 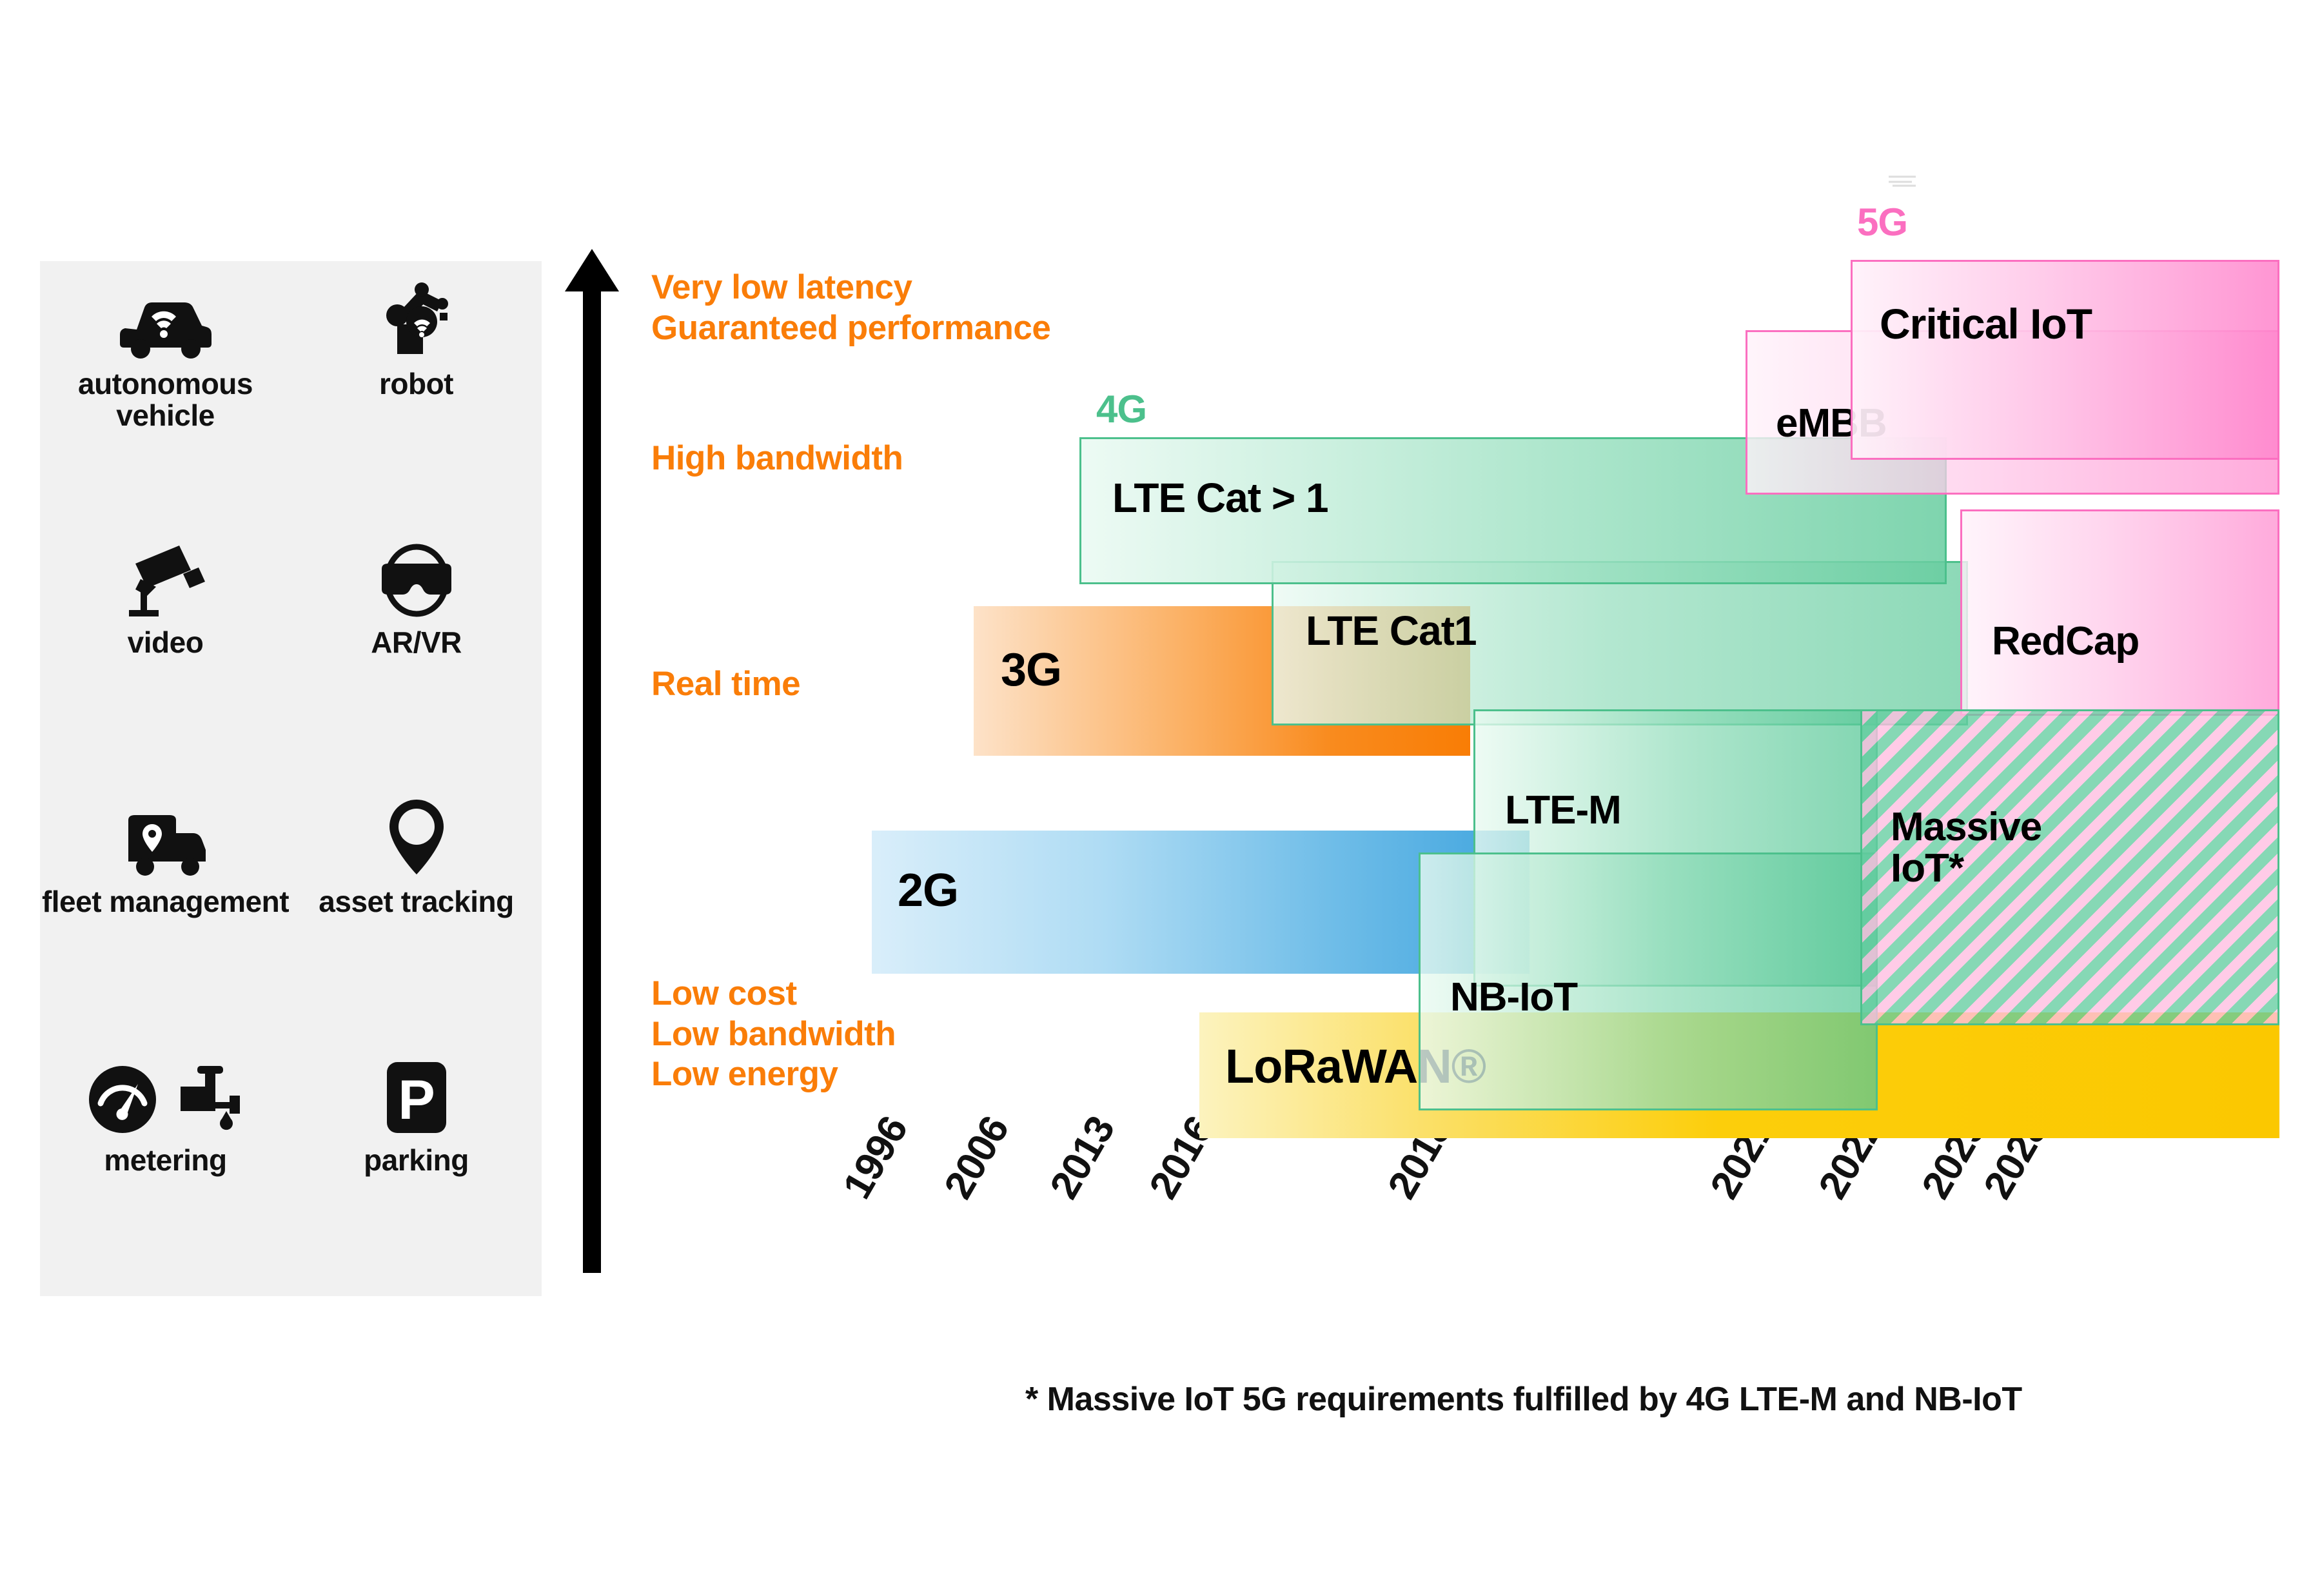 I want to click on use-case-metering: metering, so click(x=166, y=1107).